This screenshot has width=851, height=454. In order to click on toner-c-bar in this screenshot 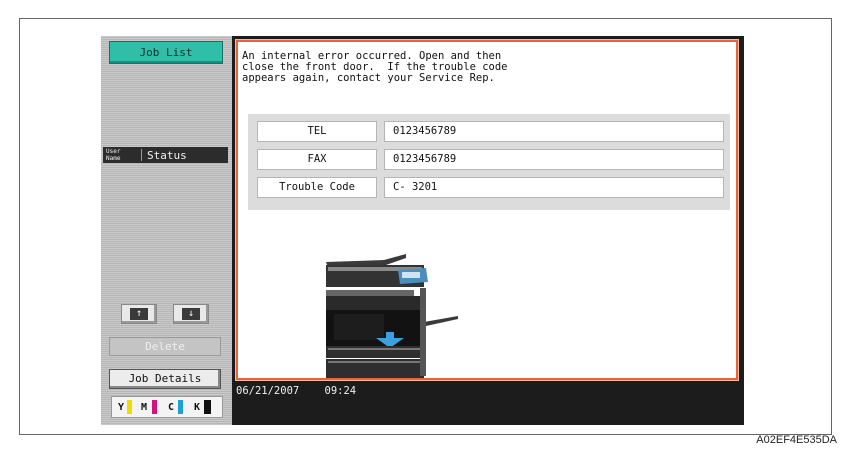, I will do `click(180, 407)`.